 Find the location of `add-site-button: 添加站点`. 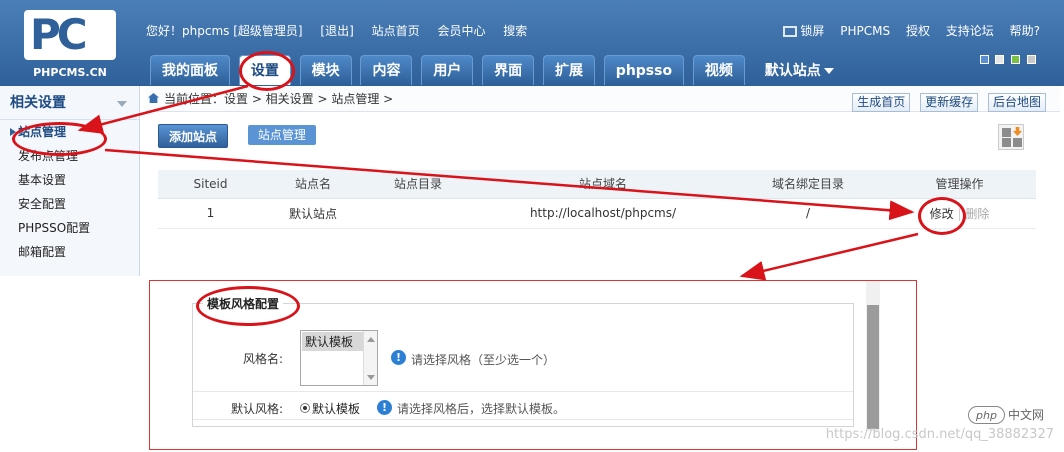

add-site-button: 添加站点 is located at coordinates (193, 136).